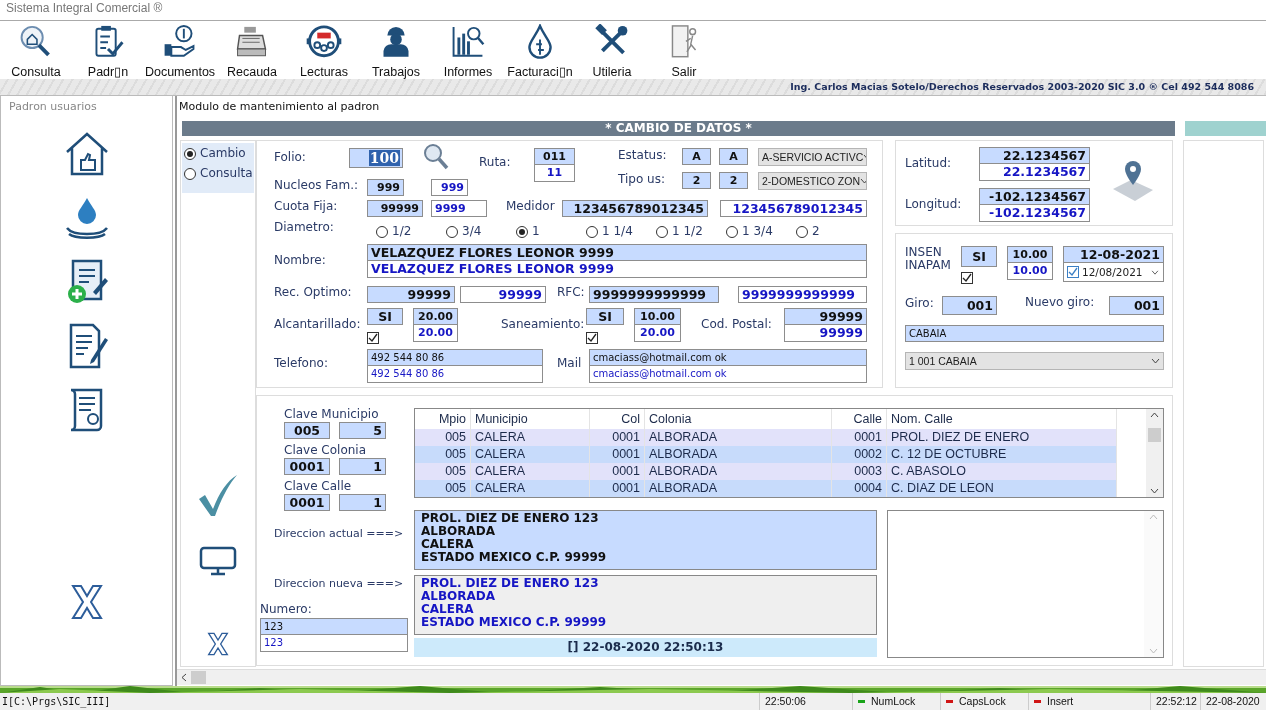 The height and width of the screenshot is (712, 1266). Describe the element at coordinates (514, 557) in the screenshot. I see `address-line: ESTADO MEXICO C.P. 99999` at that location.